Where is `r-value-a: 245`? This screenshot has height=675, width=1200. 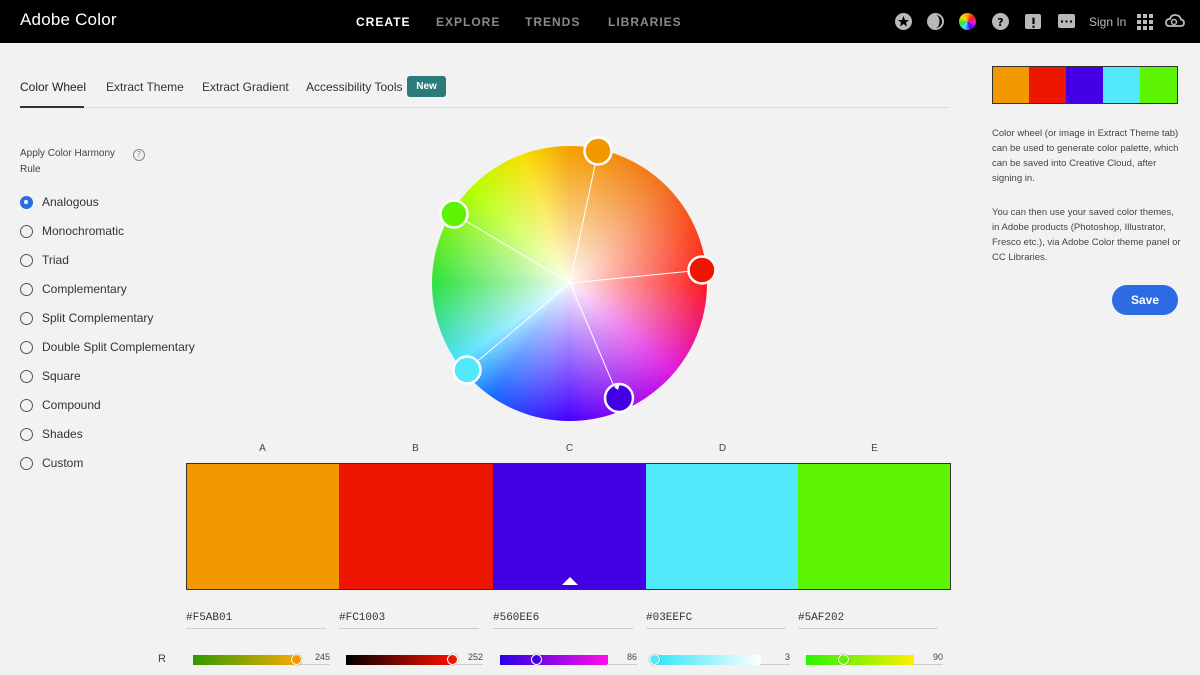
r-value-a: 245 is located at coordinates (315, 658).